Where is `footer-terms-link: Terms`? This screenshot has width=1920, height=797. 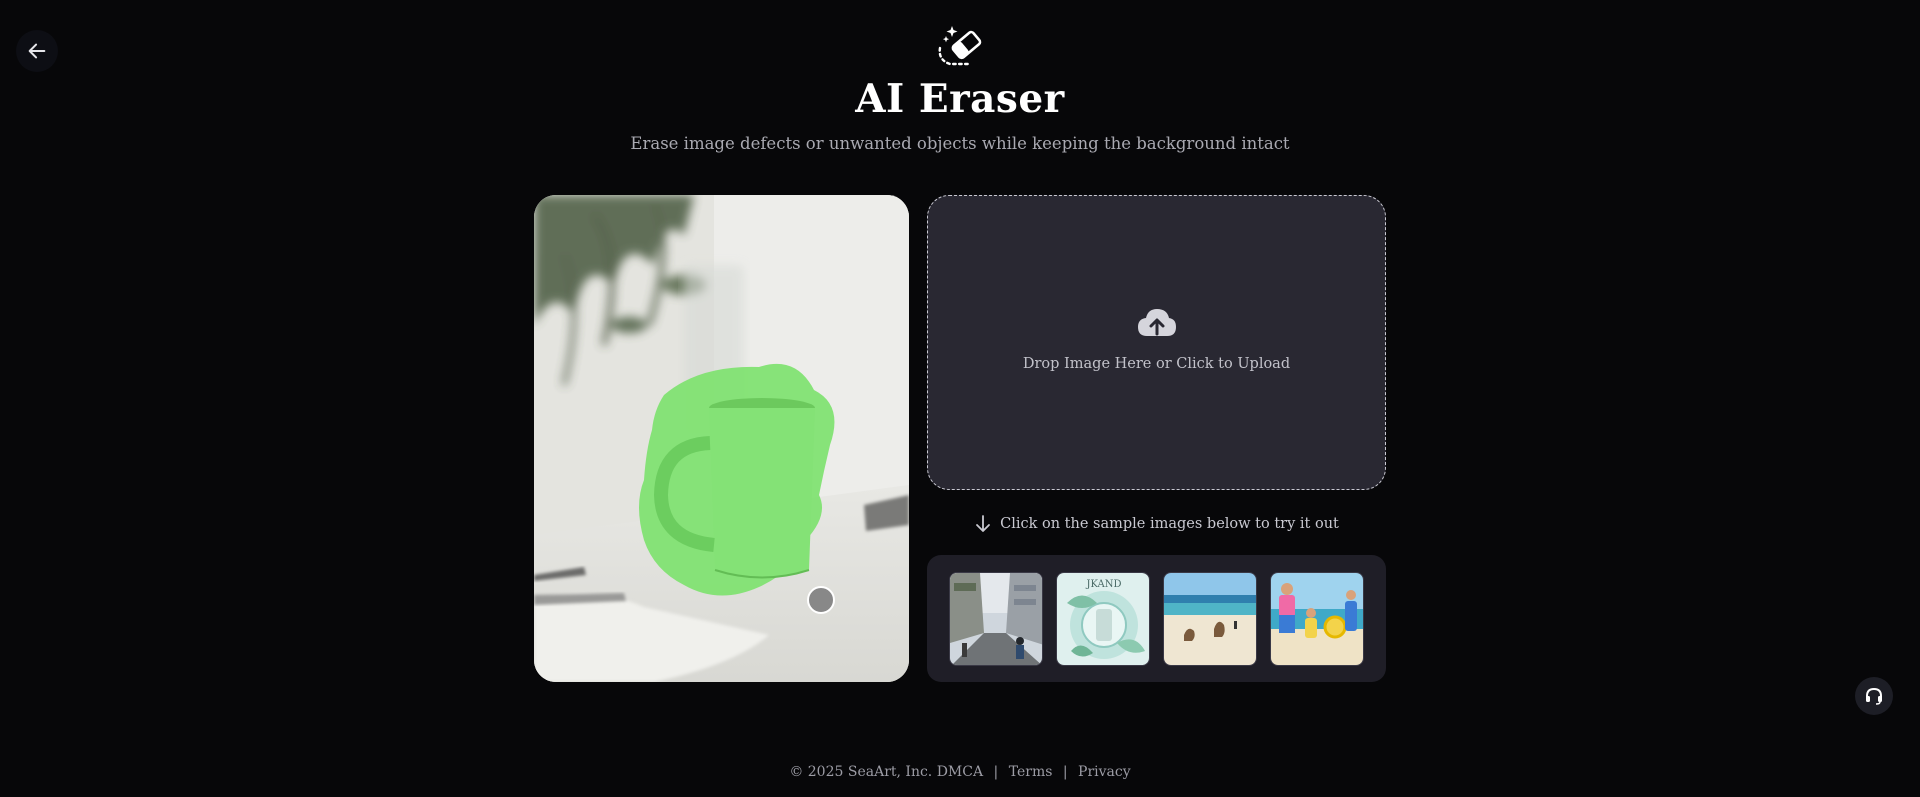
footer-terms-link: Terms is located at coordinates (1031, 772).